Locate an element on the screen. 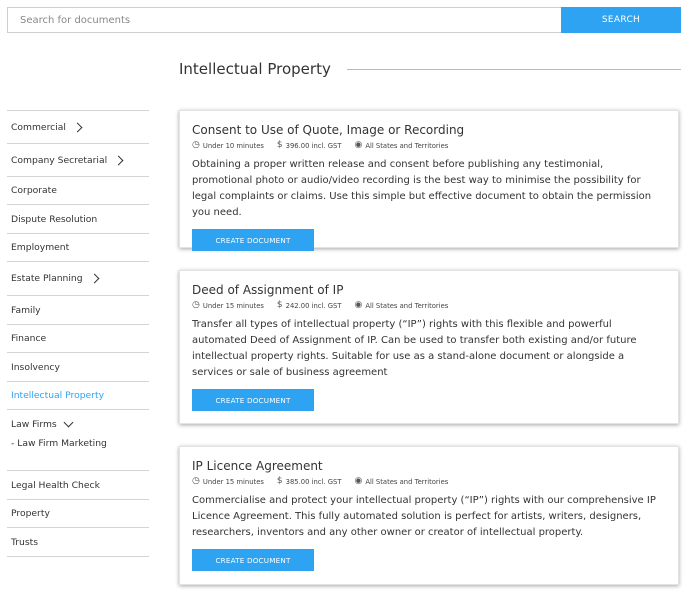  sidebar-item-label: Corporate is located at coordinates (34, 190).